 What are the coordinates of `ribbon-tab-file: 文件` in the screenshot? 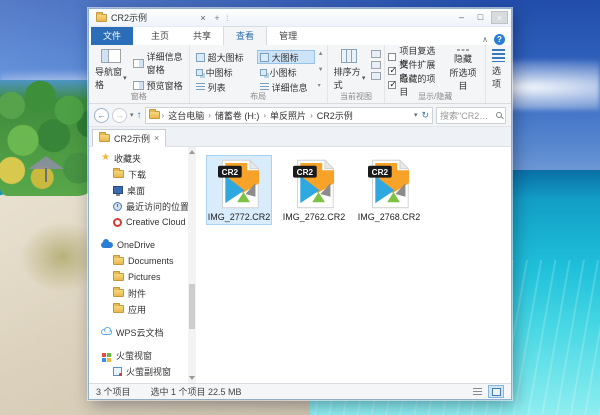 It's located at (112, 36).